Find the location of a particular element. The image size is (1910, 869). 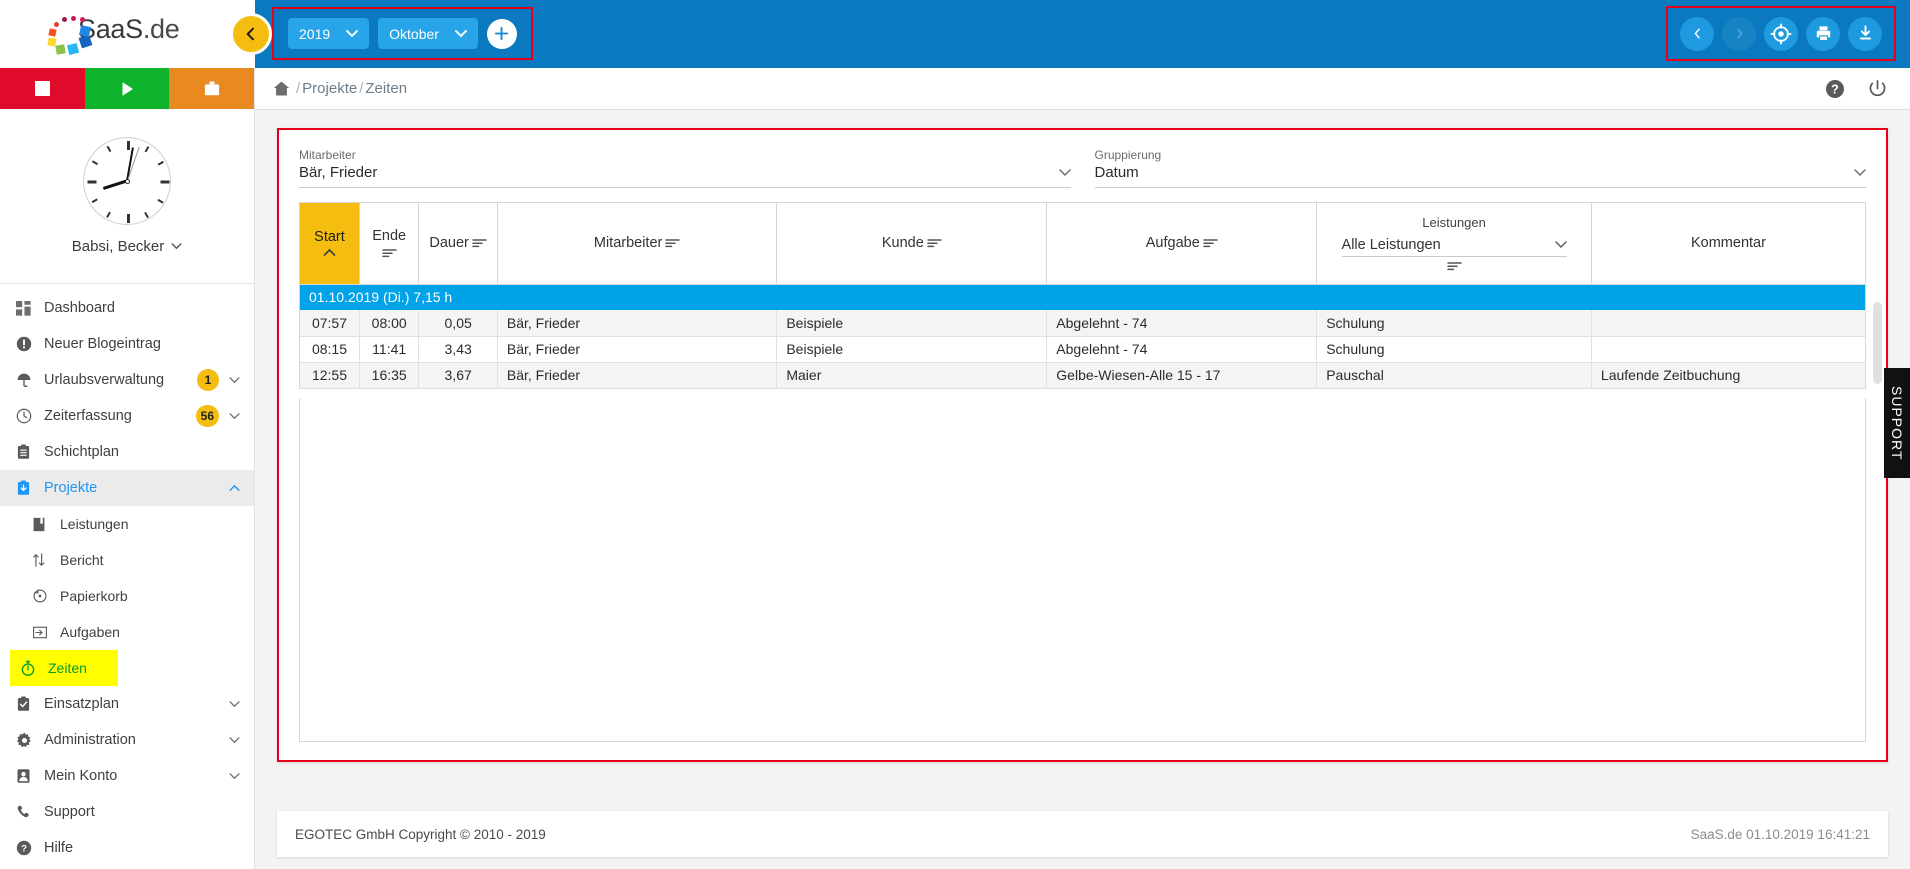

prev-period-button is located at coordinates (1697, 33).